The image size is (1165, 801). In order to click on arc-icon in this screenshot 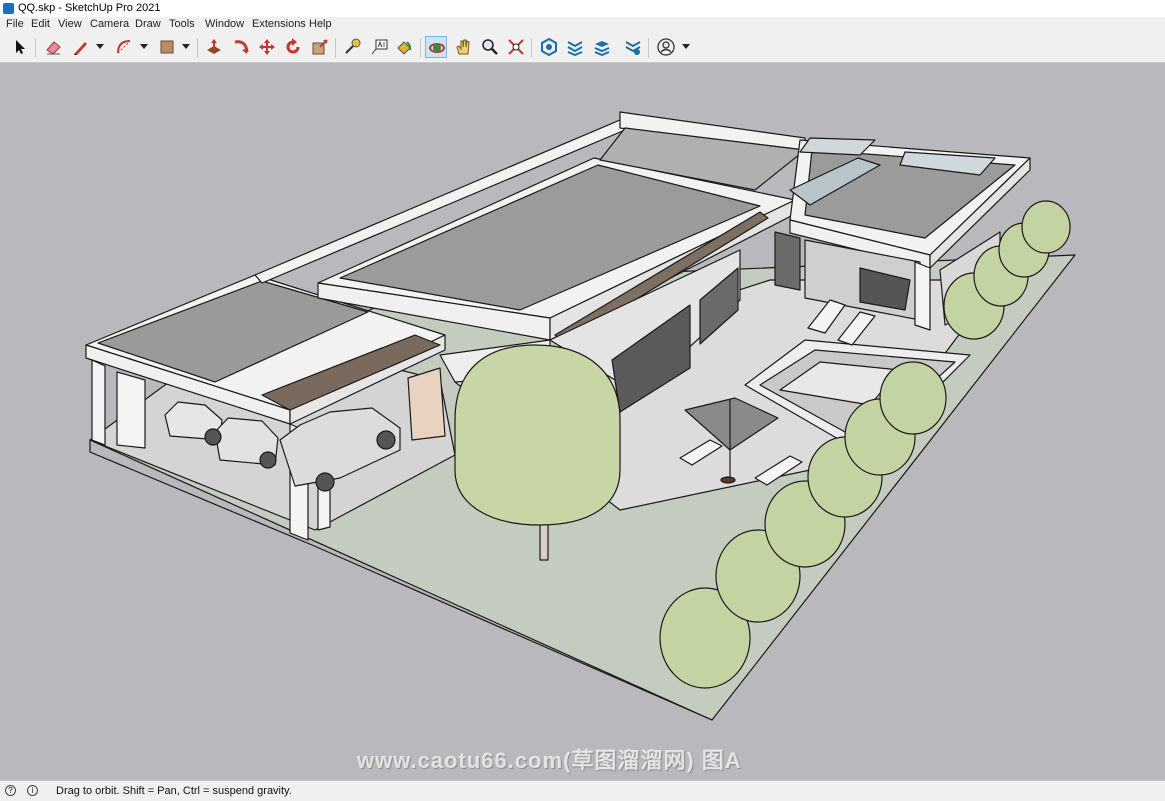, I will do `click(124, 47)`.